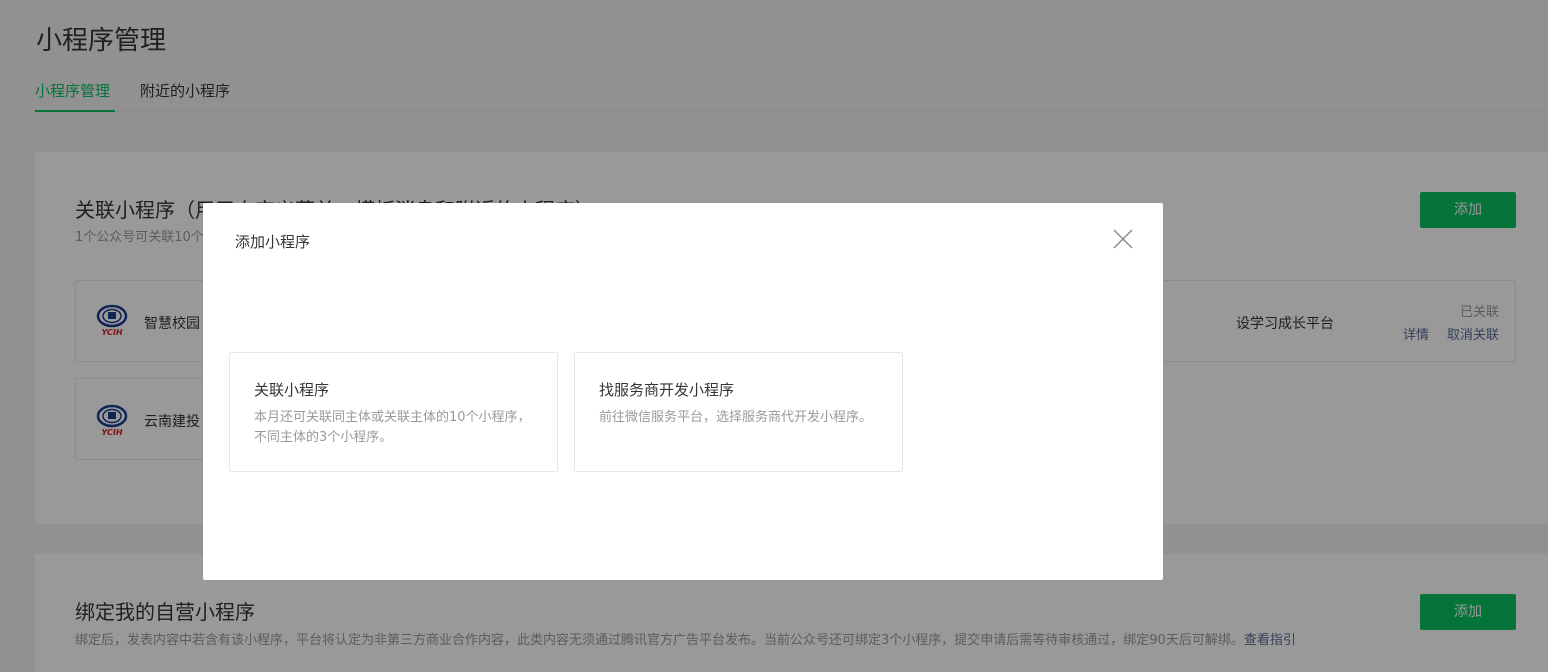 The width and height of the screenshot is (1548, 672). I want to click on find-service-provider-option: 找服务商开发小程序 前往微信服务平台，选择服务商代开发小程序。, so click(738, 412).